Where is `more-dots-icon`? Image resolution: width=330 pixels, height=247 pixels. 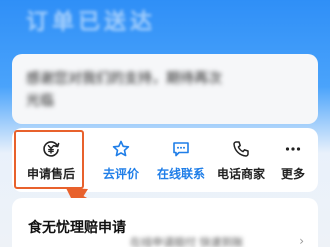
more-dots-icon is located at coordinates (293, 148).